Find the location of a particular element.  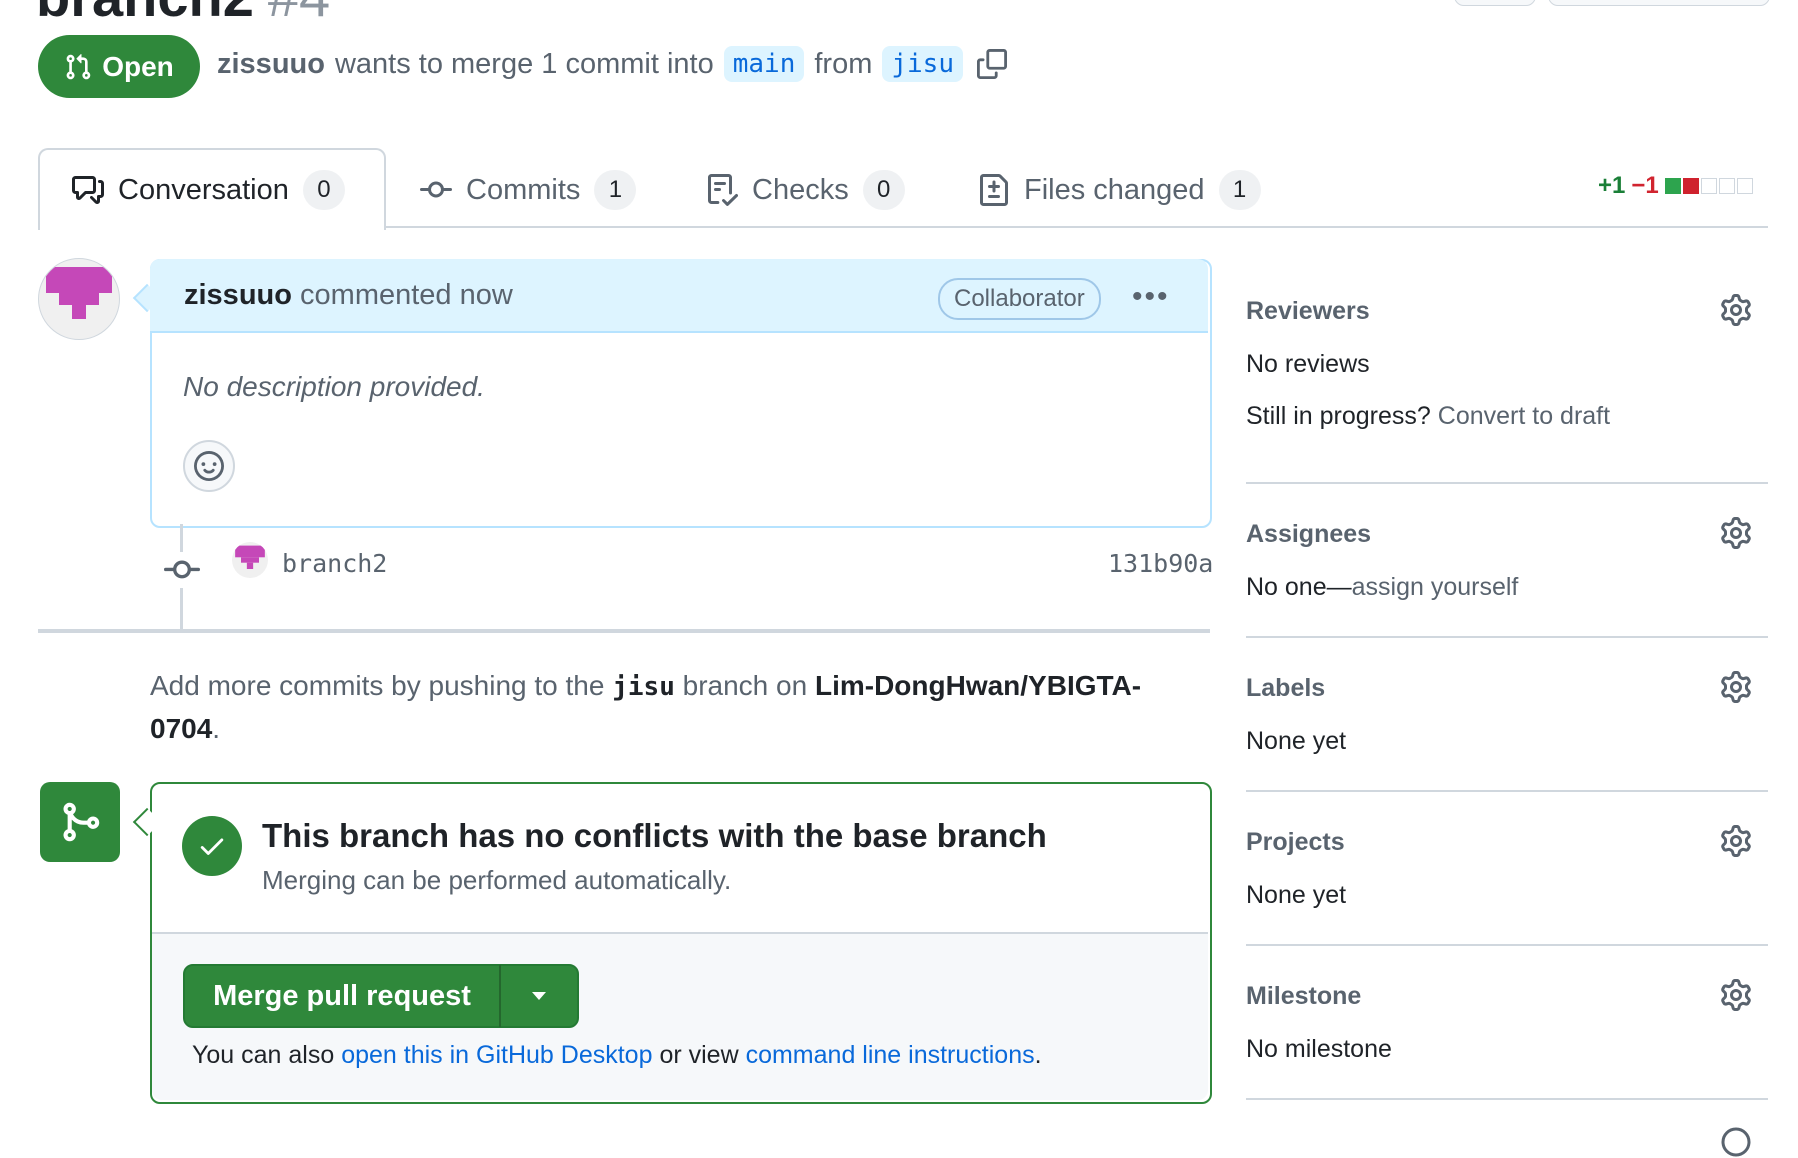

sidebar-labels-heading: Labels is located at coordinates (1285, 688).